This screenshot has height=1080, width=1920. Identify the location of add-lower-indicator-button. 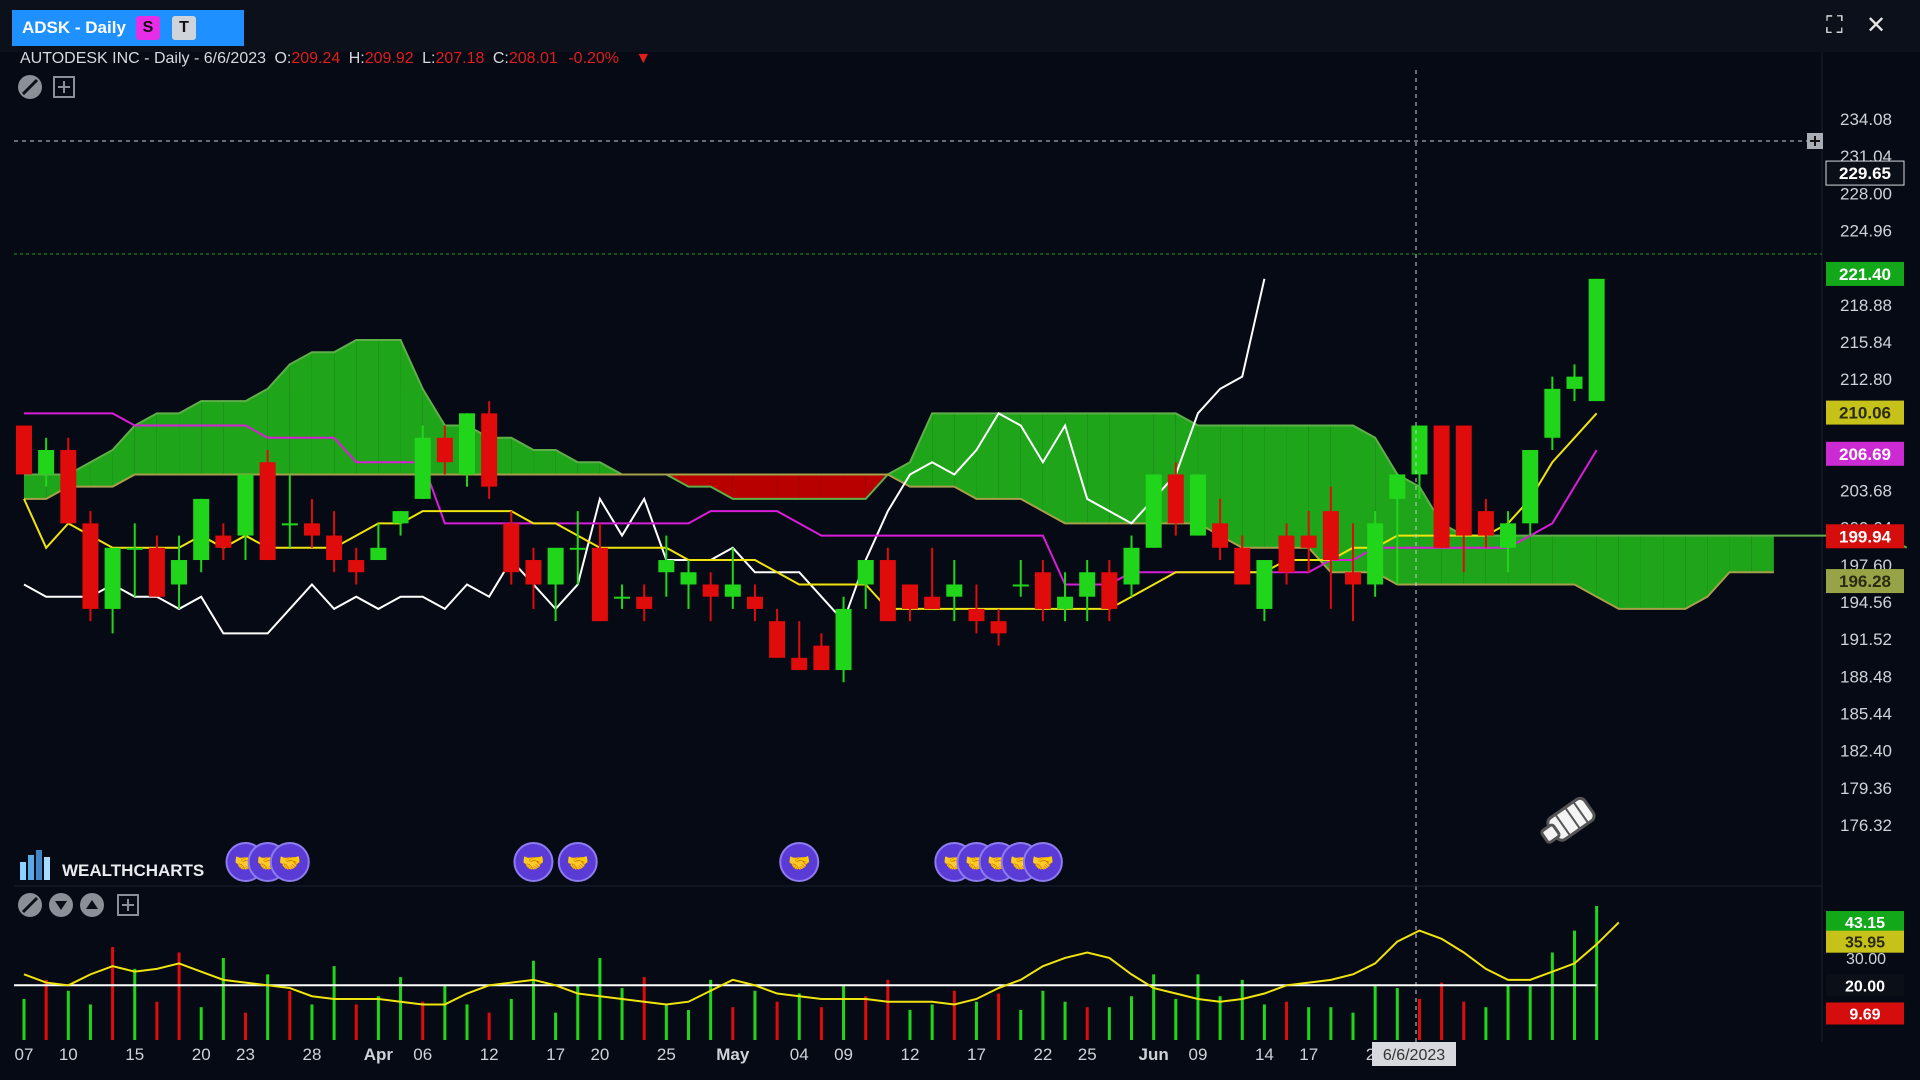
(128, 905).